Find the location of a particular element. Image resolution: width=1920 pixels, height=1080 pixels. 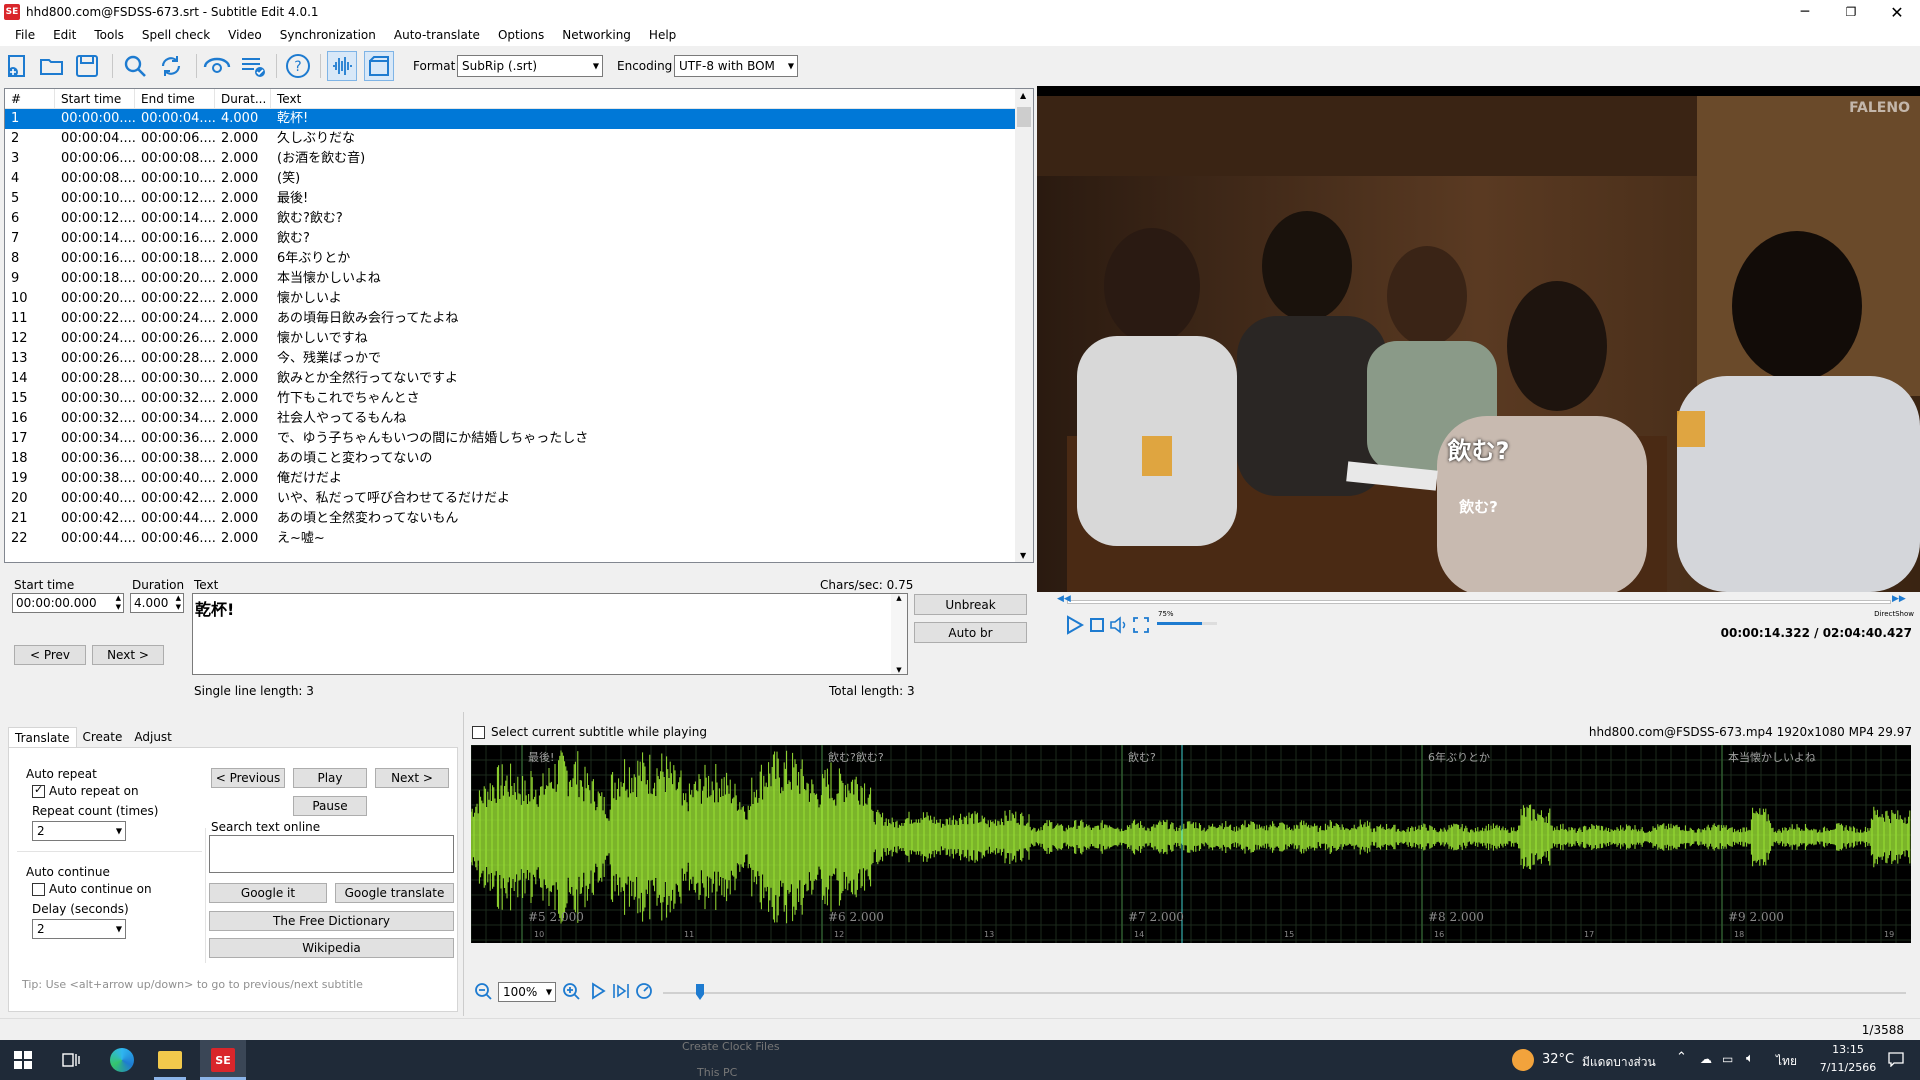

table-row is located at coordinates (510, 553).